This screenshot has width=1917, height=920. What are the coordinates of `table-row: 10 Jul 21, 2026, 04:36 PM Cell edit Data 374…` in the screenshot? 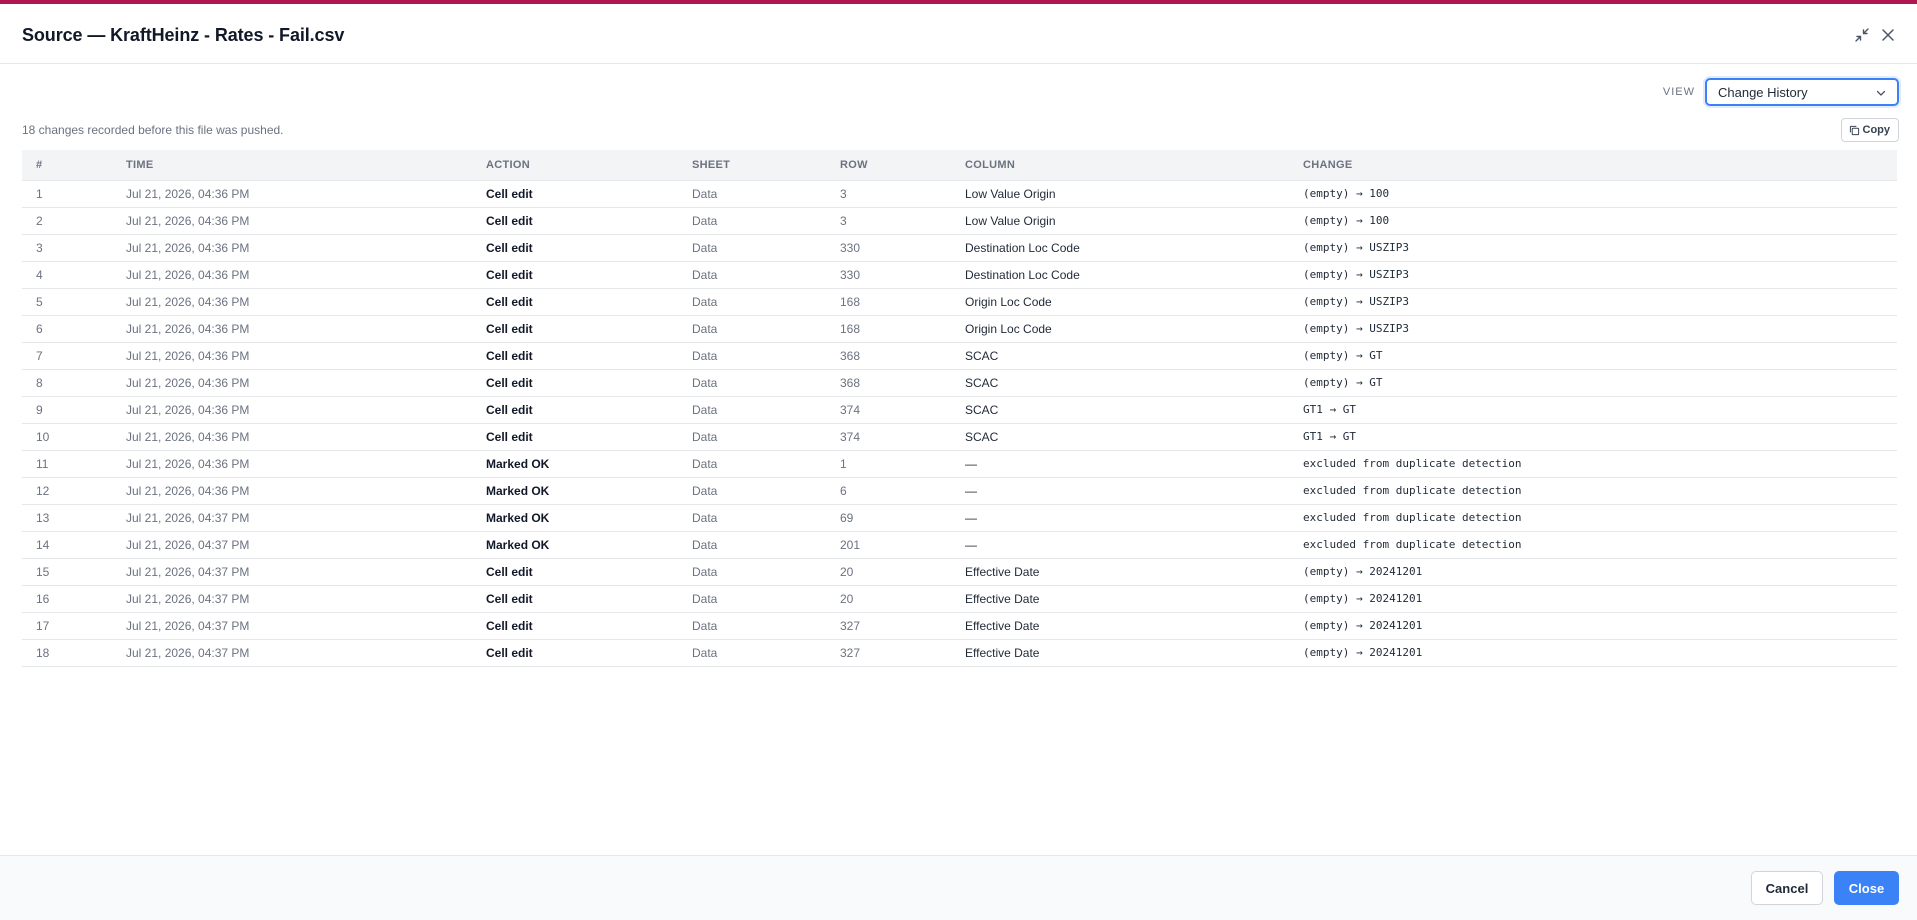 It's located at (959, 437).